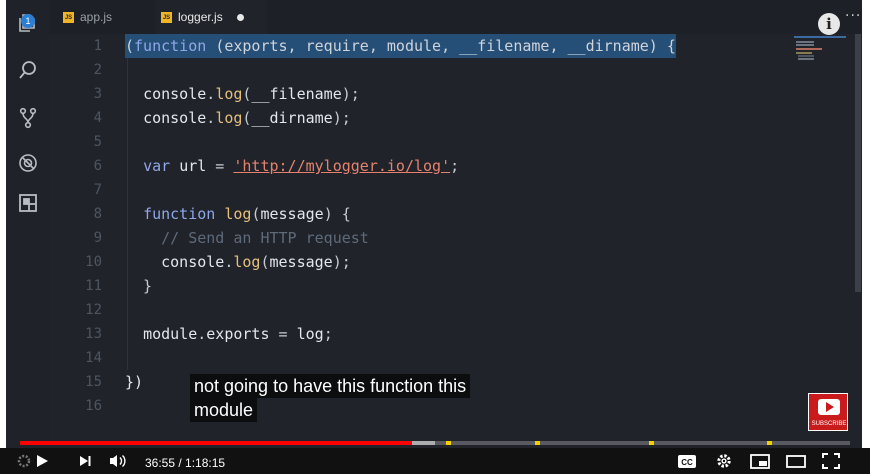 The image size is (870, 474). What do you see at coordinates (28, 118) in the screenshot?
I see `git-branch-icon` at bounding box center [28, 118].